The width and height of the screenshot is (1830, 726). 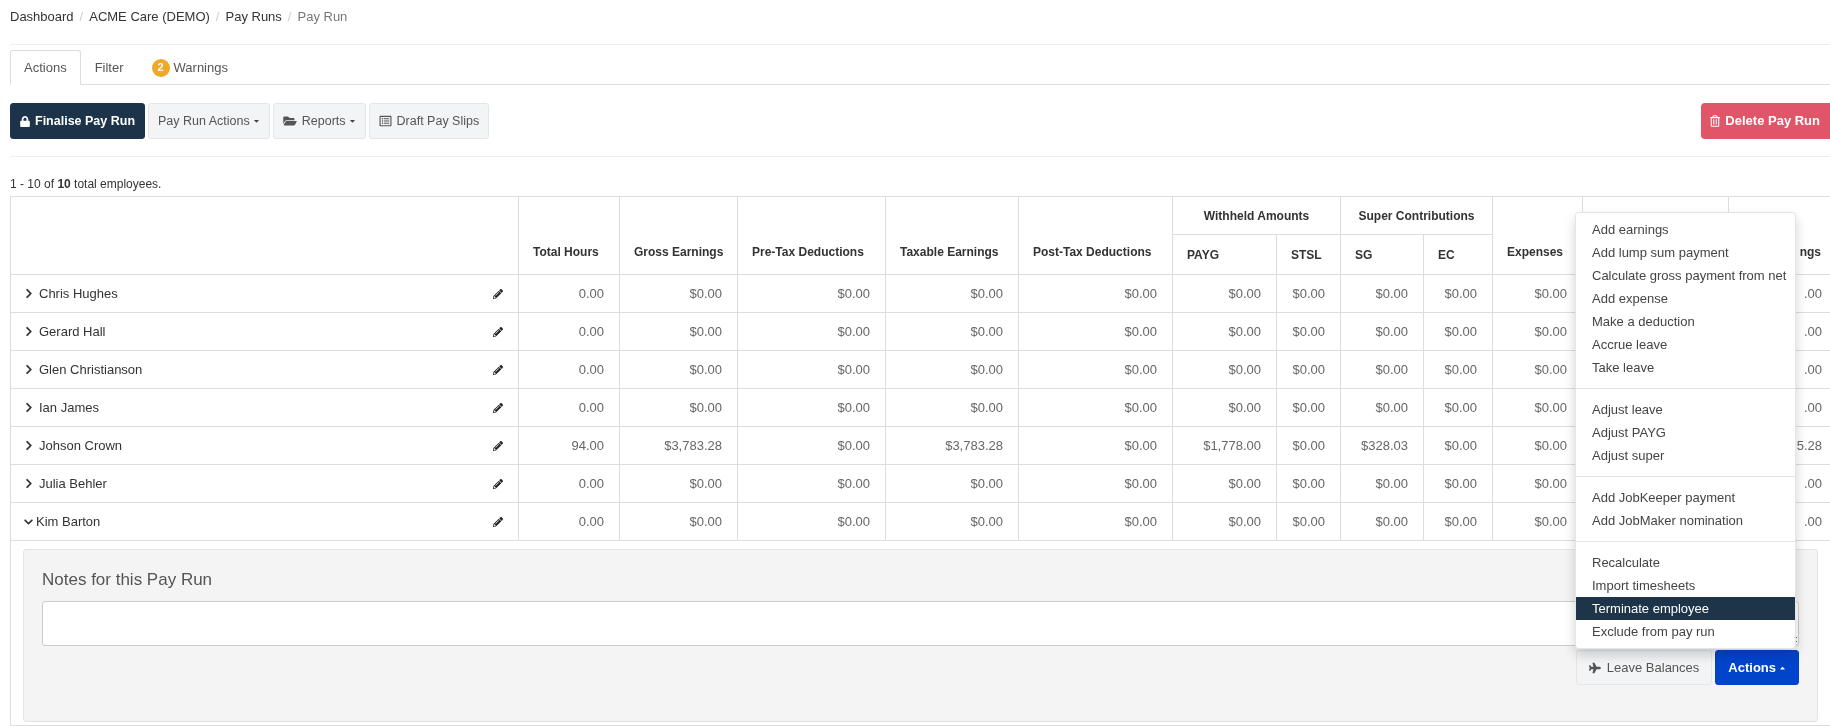 I want to click on tab: Actions, so click(x=45, y=67).